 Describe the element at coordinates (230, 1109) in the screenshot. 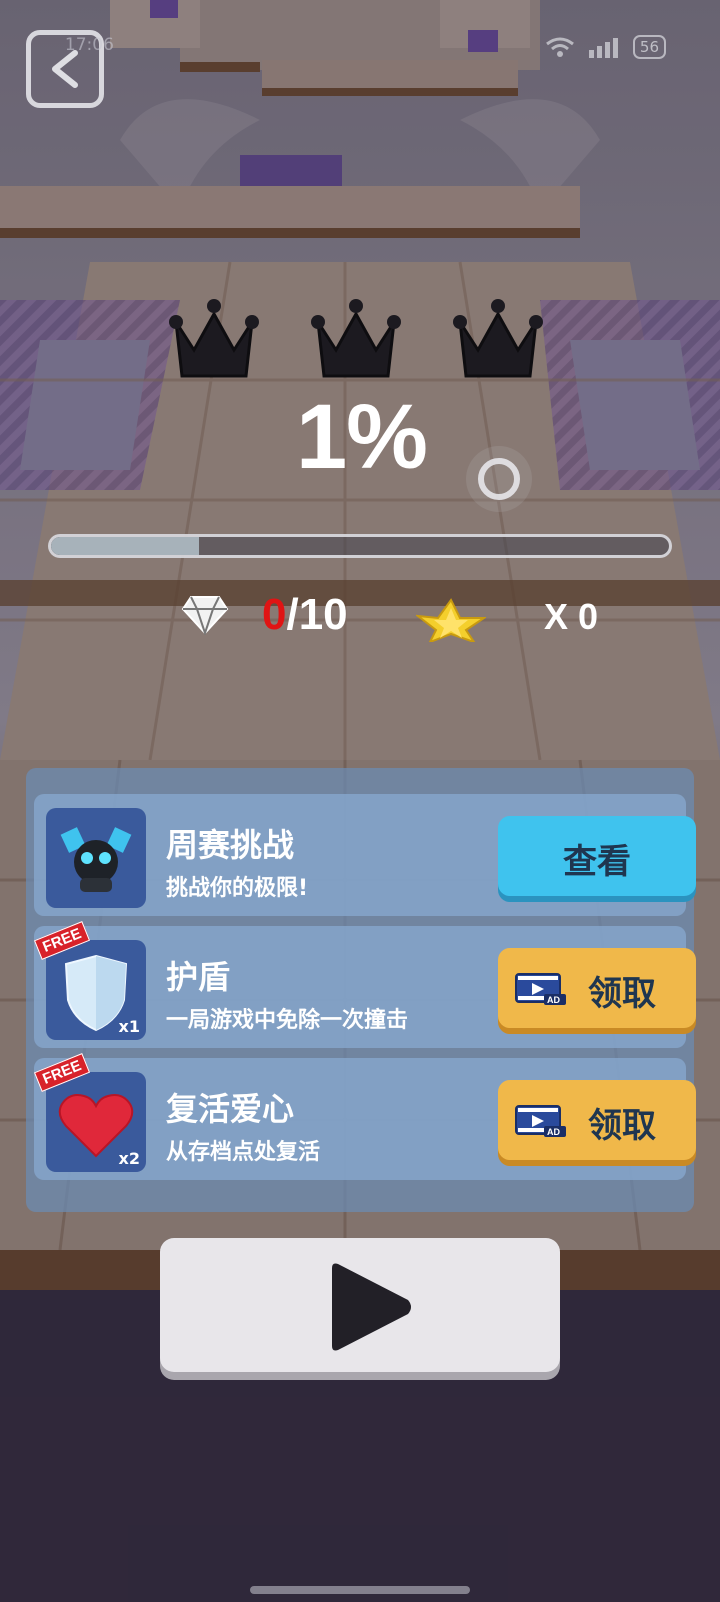

I see `offer-title: 复活爱心` at that location.